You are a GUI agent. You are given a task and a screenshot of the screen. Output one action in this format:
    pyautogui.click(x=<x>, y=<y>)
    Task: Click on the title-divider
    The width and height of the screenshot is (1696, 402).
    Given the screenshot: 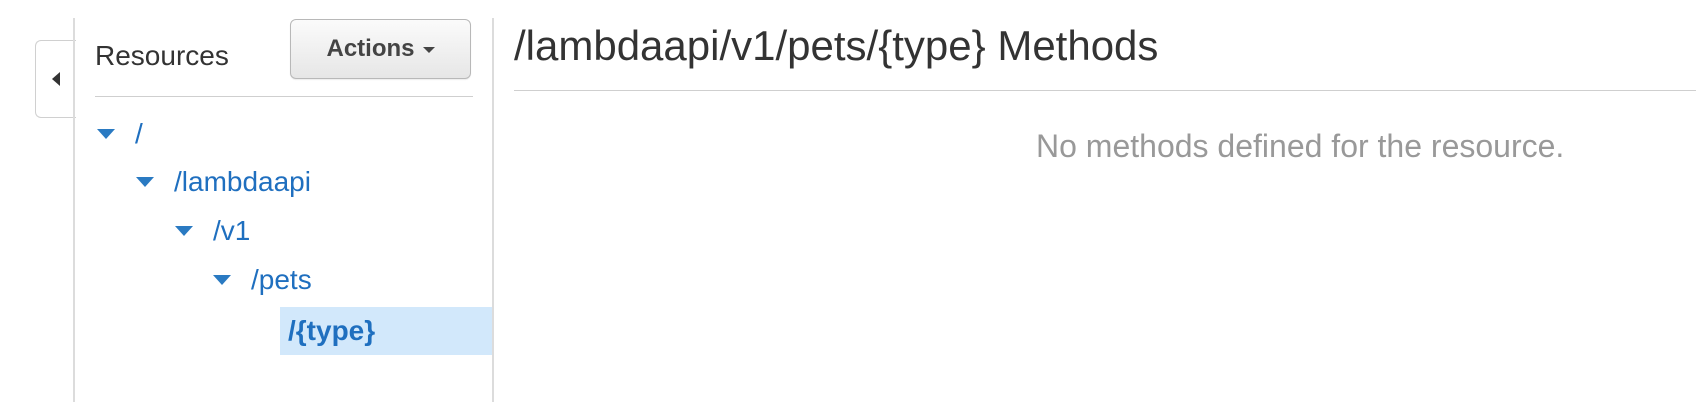 What is the action you would take?
    pyautogui.click(x=1105, y=90)
    